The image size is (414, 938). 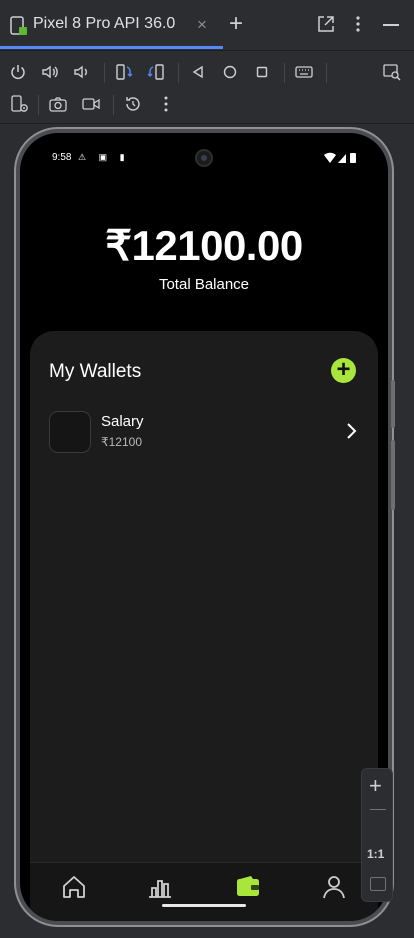 I want to click on more-vertical-toolbar-icon, so click(x=166, y=104).